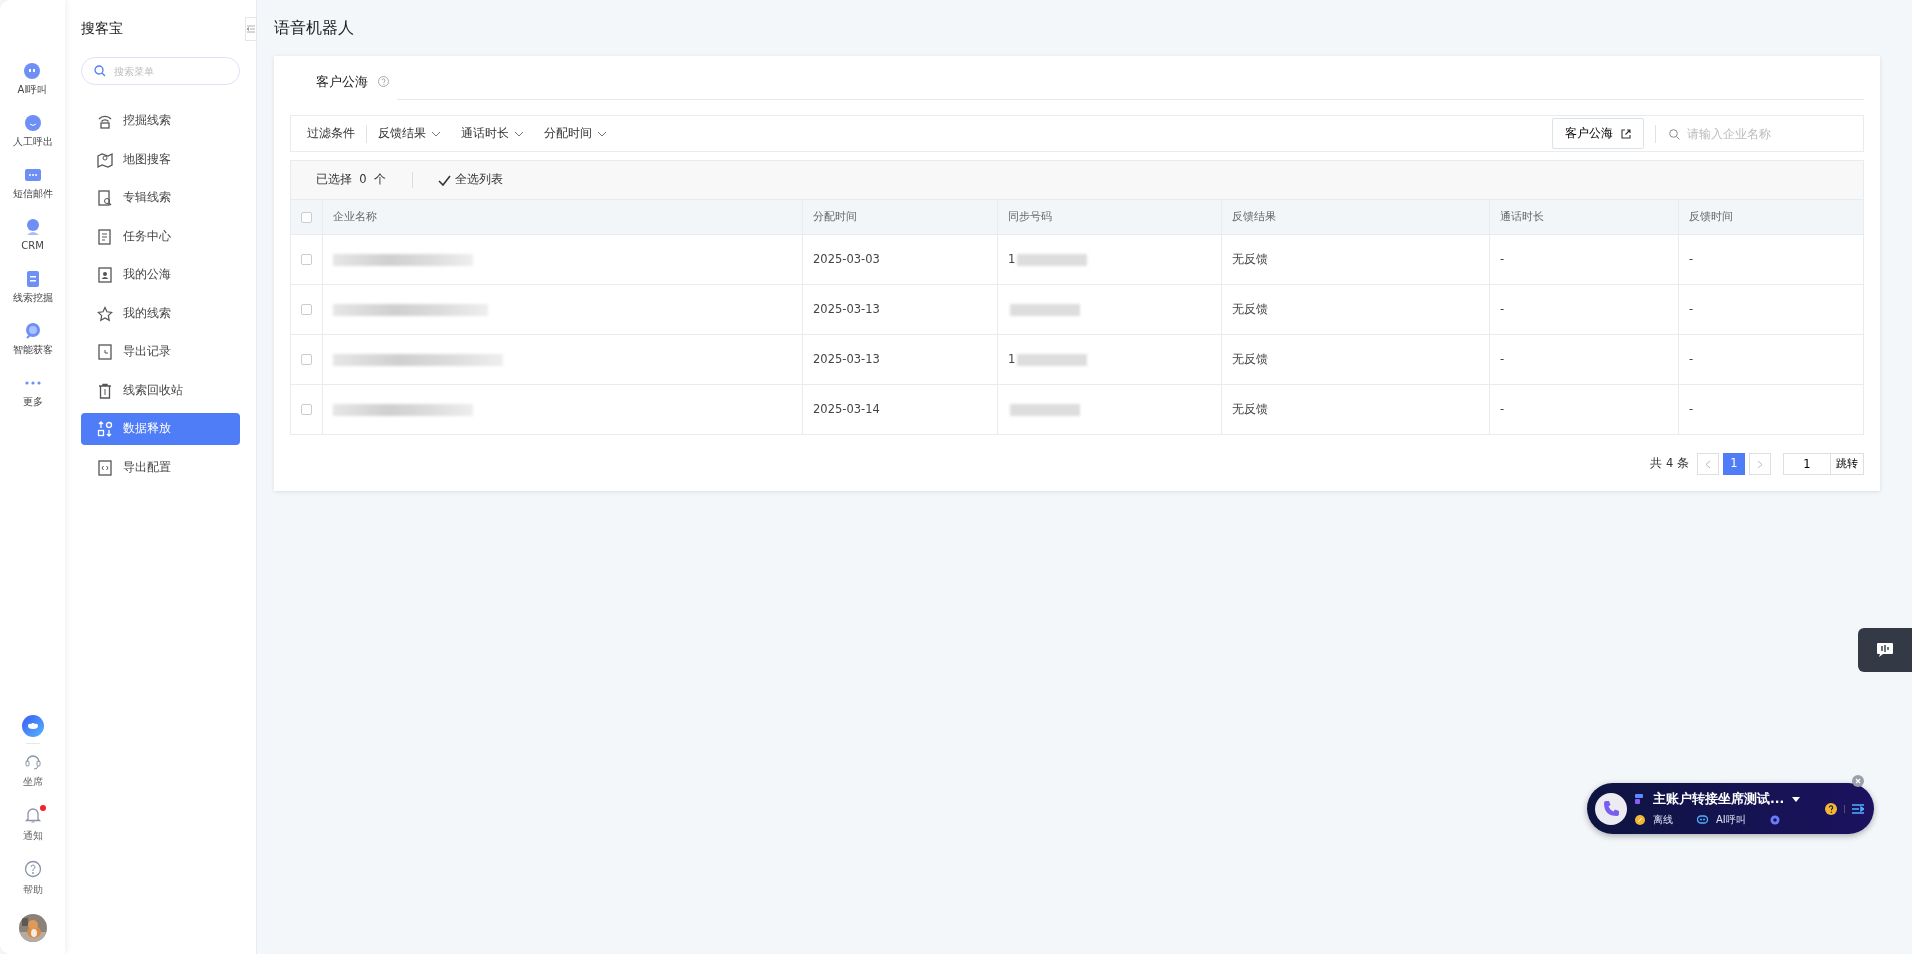 The height and width of the screenshot is (954, 1912). I want to click on message-icon, so click(32, 175).